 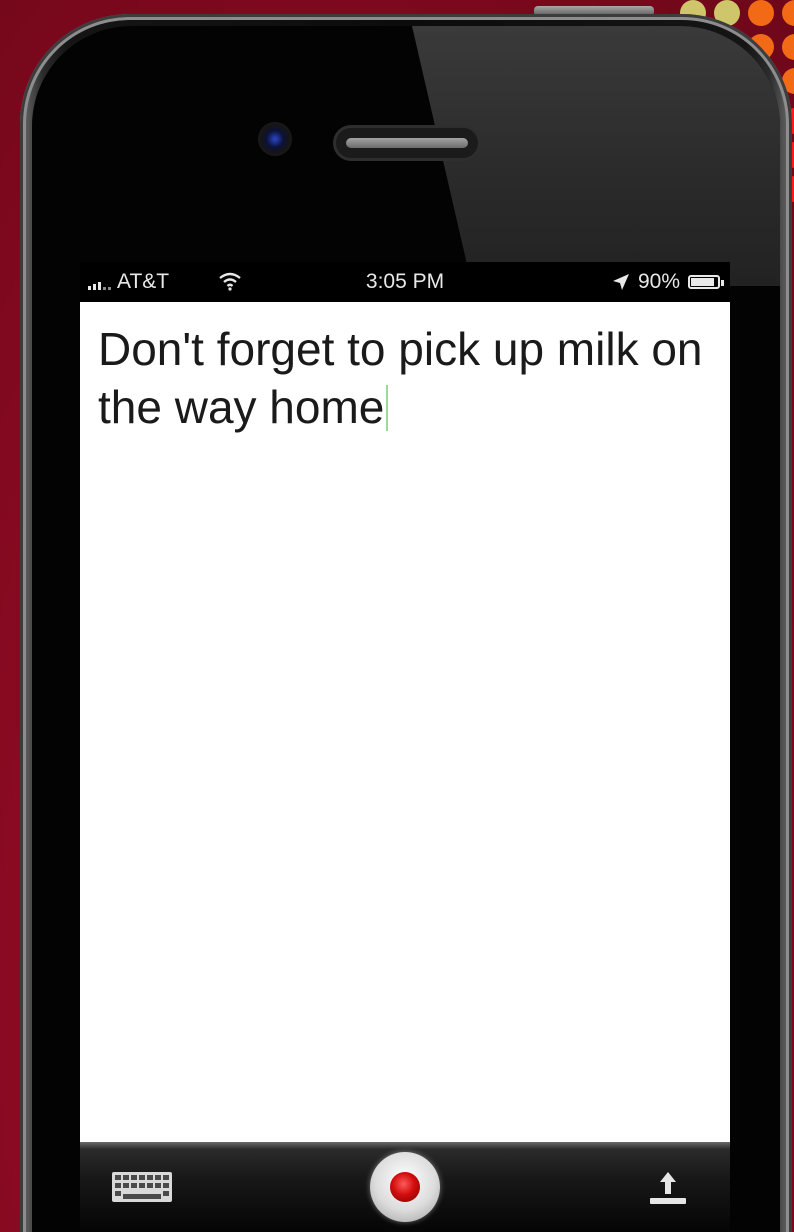 I want to click on status-bar: AT&T 3:05 PM 90%, so click(x=405, y=282).